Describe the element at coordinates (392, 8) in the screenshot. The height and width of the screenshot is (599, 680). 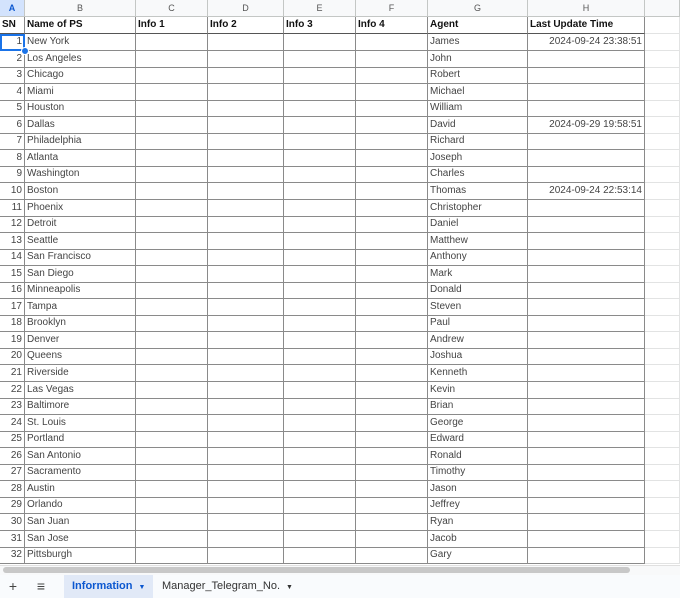
I see `column-header-f: F` at that location.